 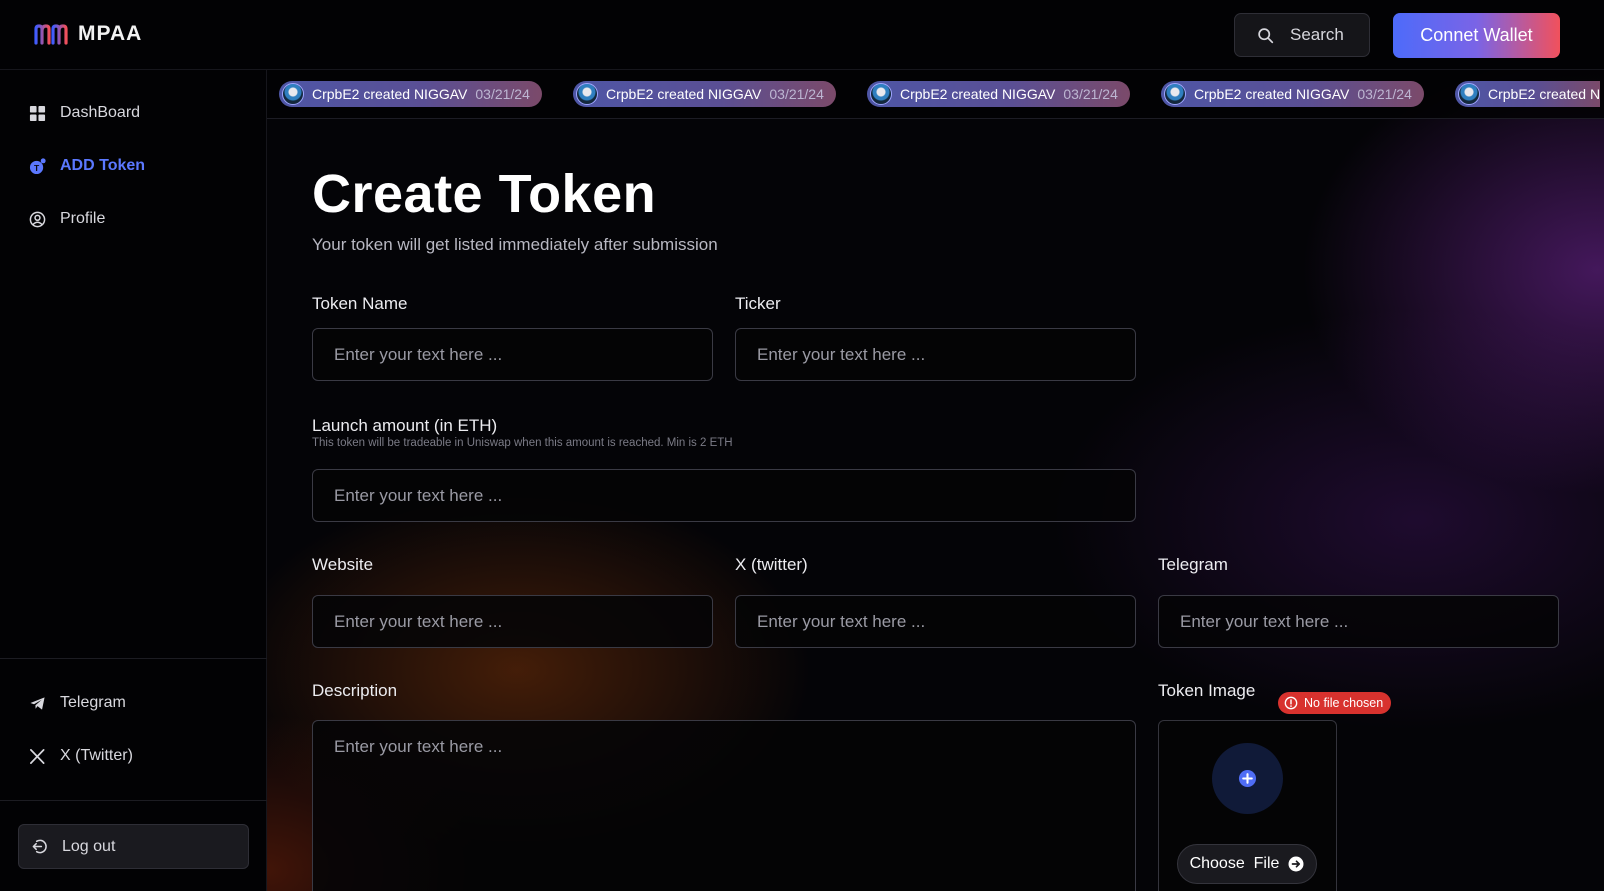 I want to click on no-file-badge: No file chosen, so click(x=1335, y=703).